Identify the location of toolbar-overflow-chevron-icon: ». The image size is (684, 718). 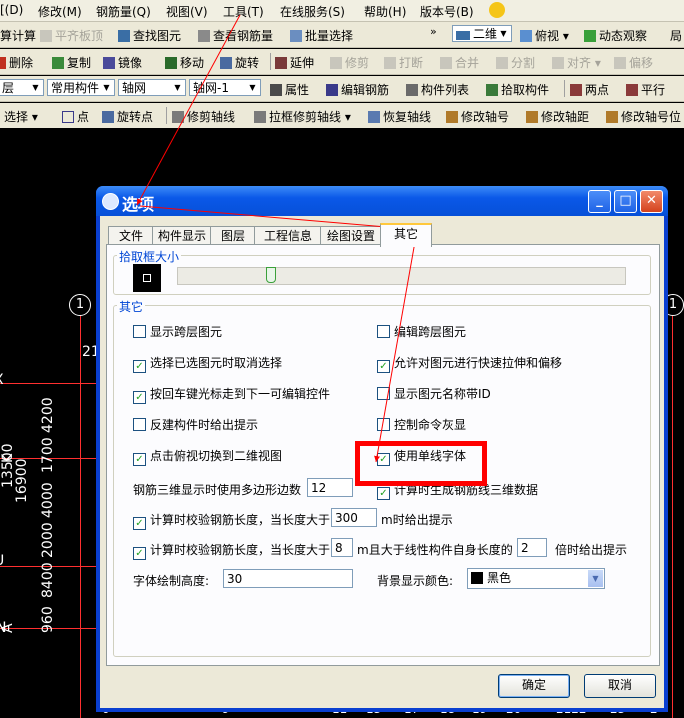
(433, 31).